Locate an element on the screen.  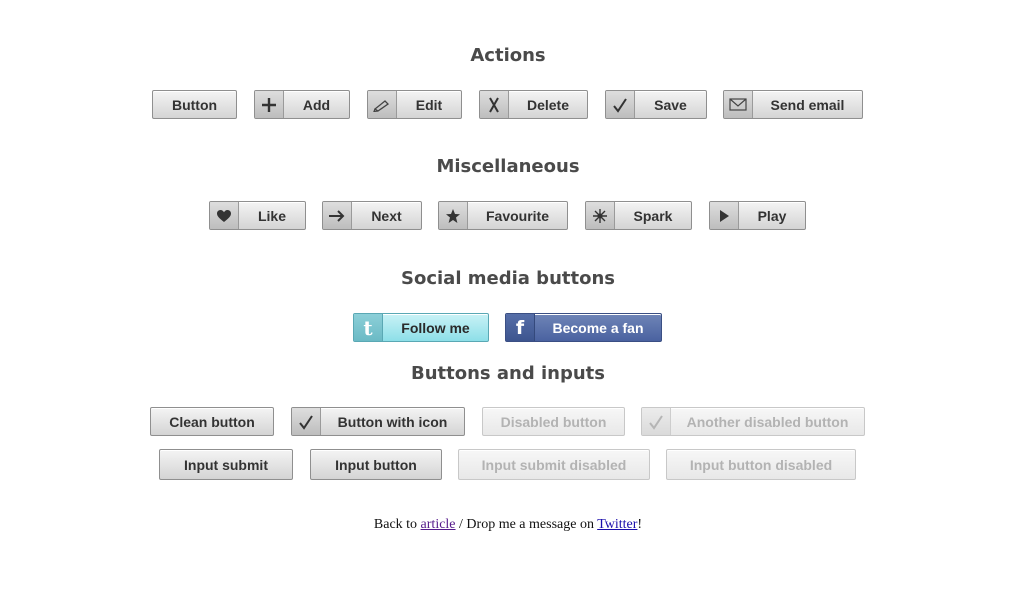
button-label: Button is located at coordinates (194, 104).